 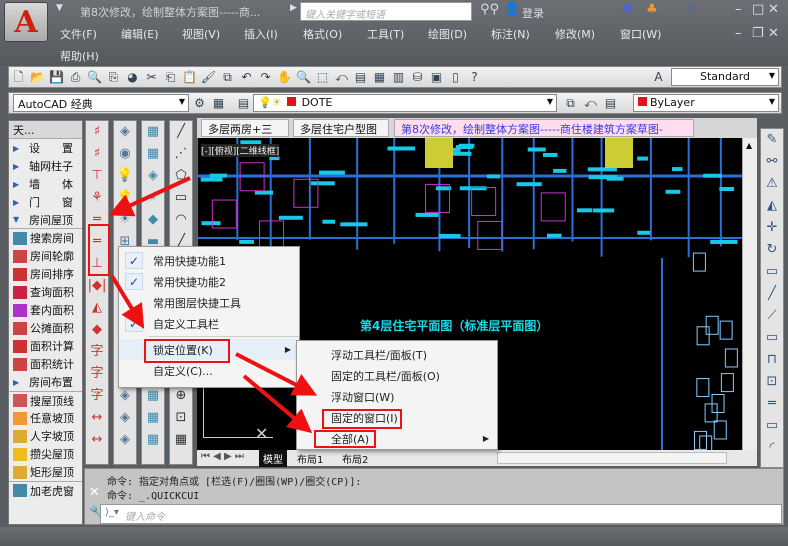 What do you see at coordinates (772, 448) in the screenshot?
I see `modify-tool-icon: ◜` at bounding box center [772, 448].